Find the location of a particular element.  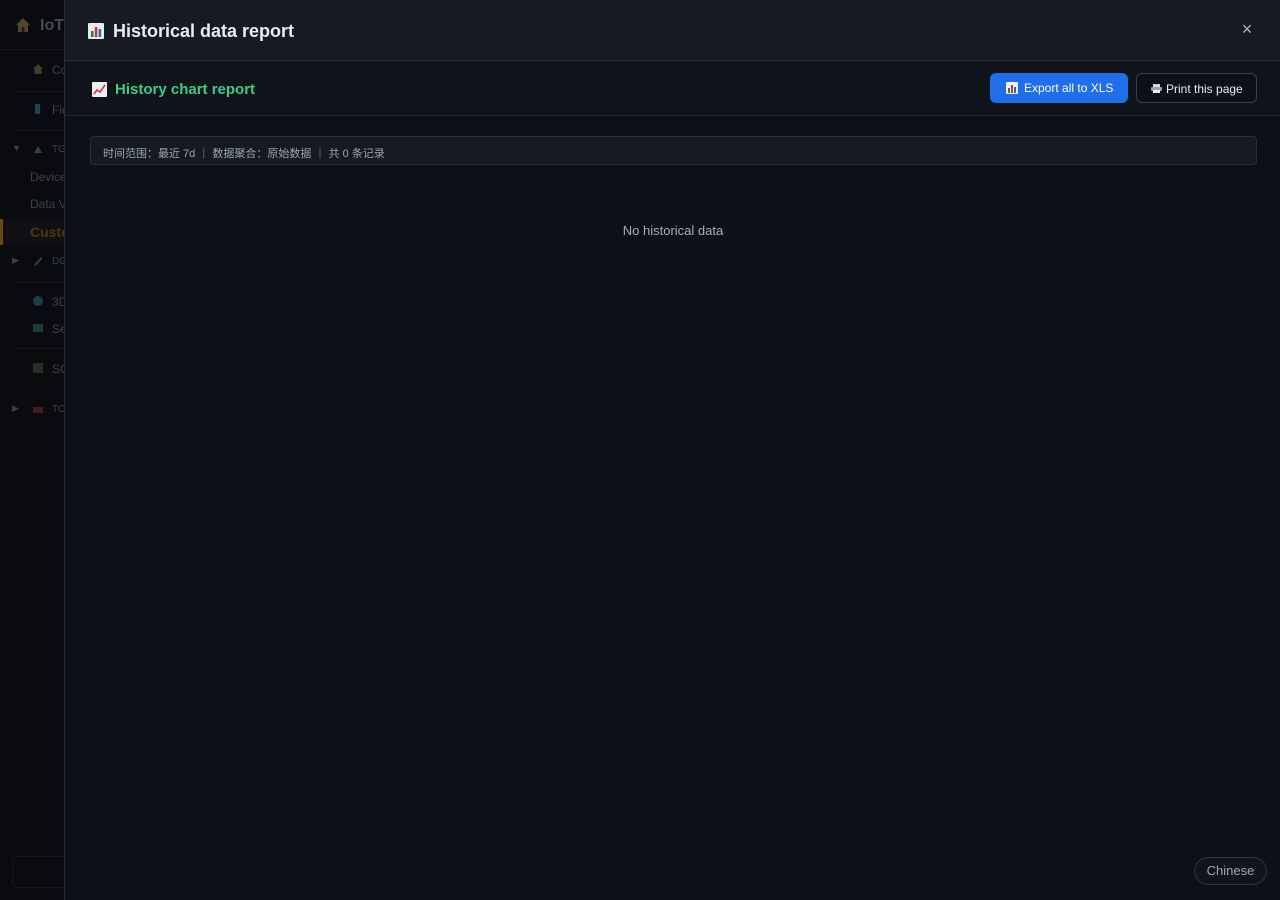

line-chart-icon is located at coordinates (99, 89).